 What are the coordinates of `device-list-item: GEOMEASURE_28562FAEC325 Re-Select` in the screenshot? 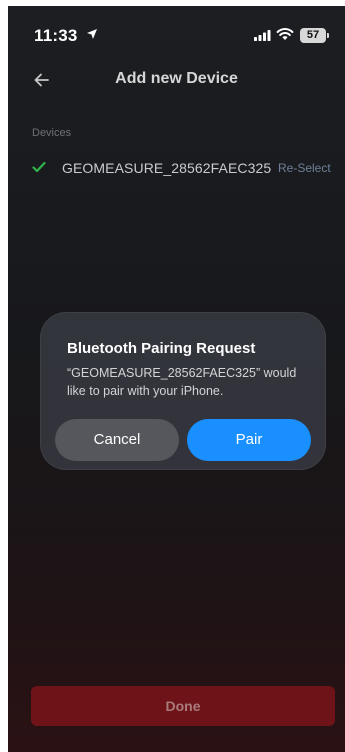 It's located at (188, 168).